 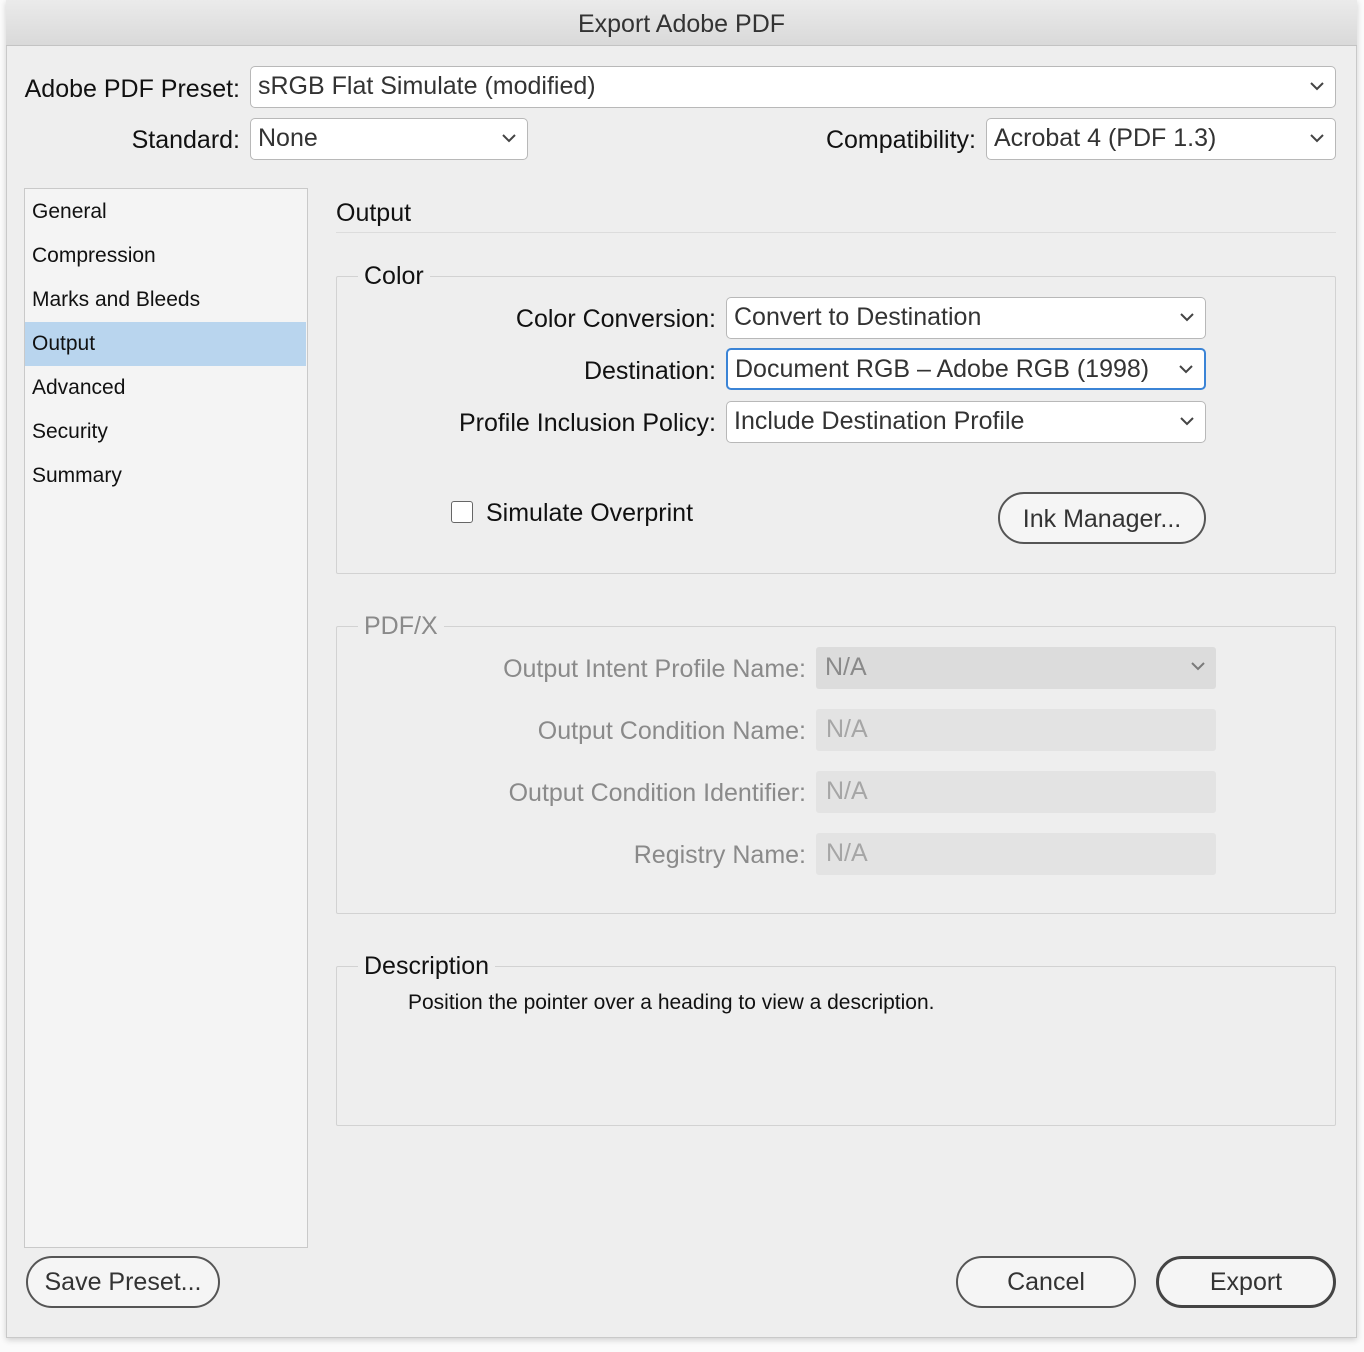 I want to click on export-button: Export, so click(x=1246, y=1282).